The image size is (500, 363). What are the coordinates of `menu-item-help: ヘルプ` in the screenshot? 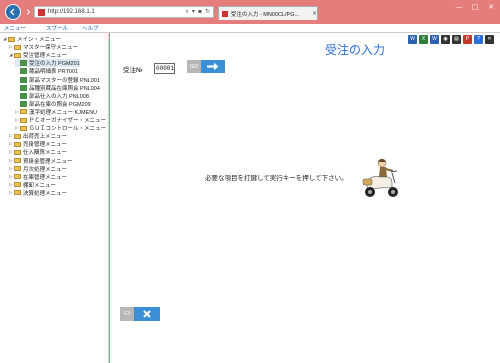 It's located at (90, 28).